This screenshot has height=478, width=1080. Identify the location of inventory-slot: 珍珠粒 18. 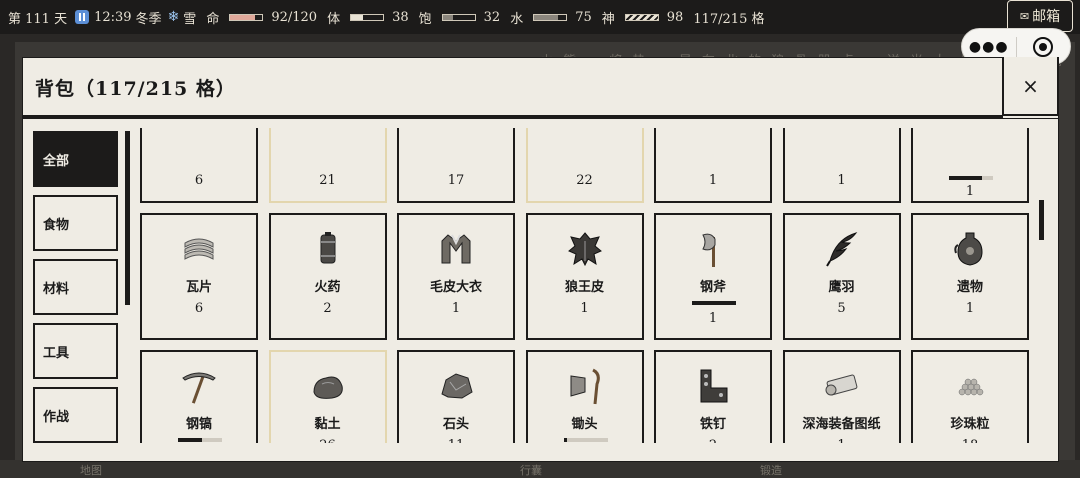
(970, 396).